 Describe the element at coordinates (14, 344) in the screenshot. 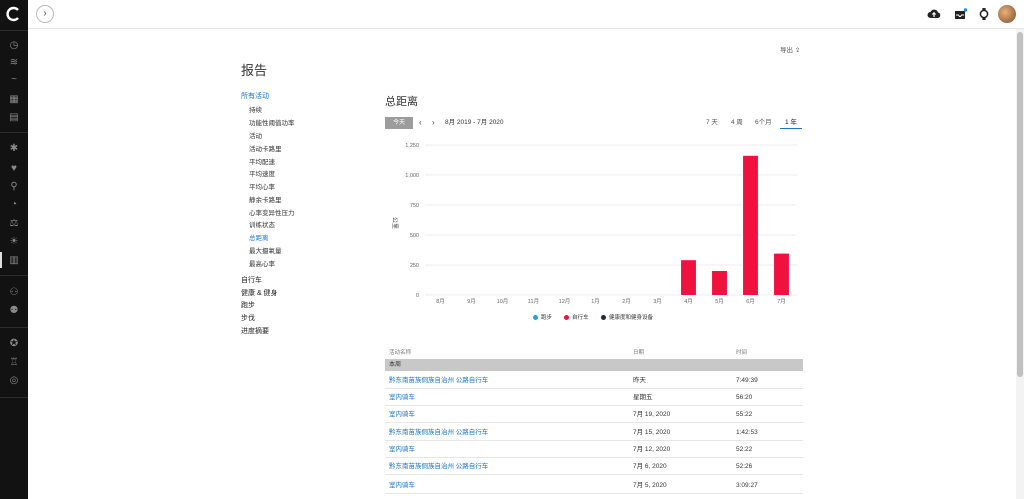

I see `badge-icon: ✪` at that location.